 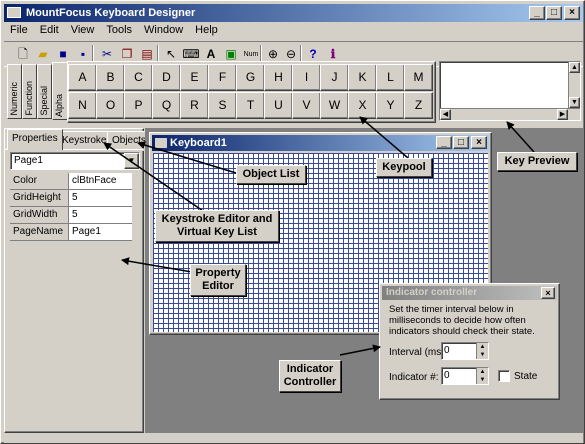 What do you see at coordinates (278, 105) in the screenshot?
I see `key-u: U` at bounding box center [278, 105].